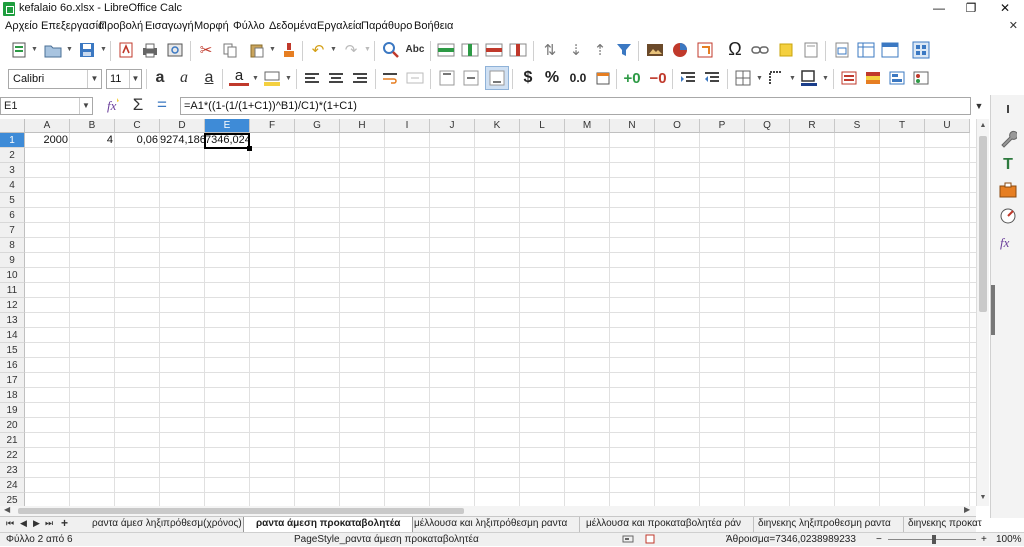  Describe the element at coordinates (12, 305) in the screenshot. I see `row-header-12: 12` at that location.